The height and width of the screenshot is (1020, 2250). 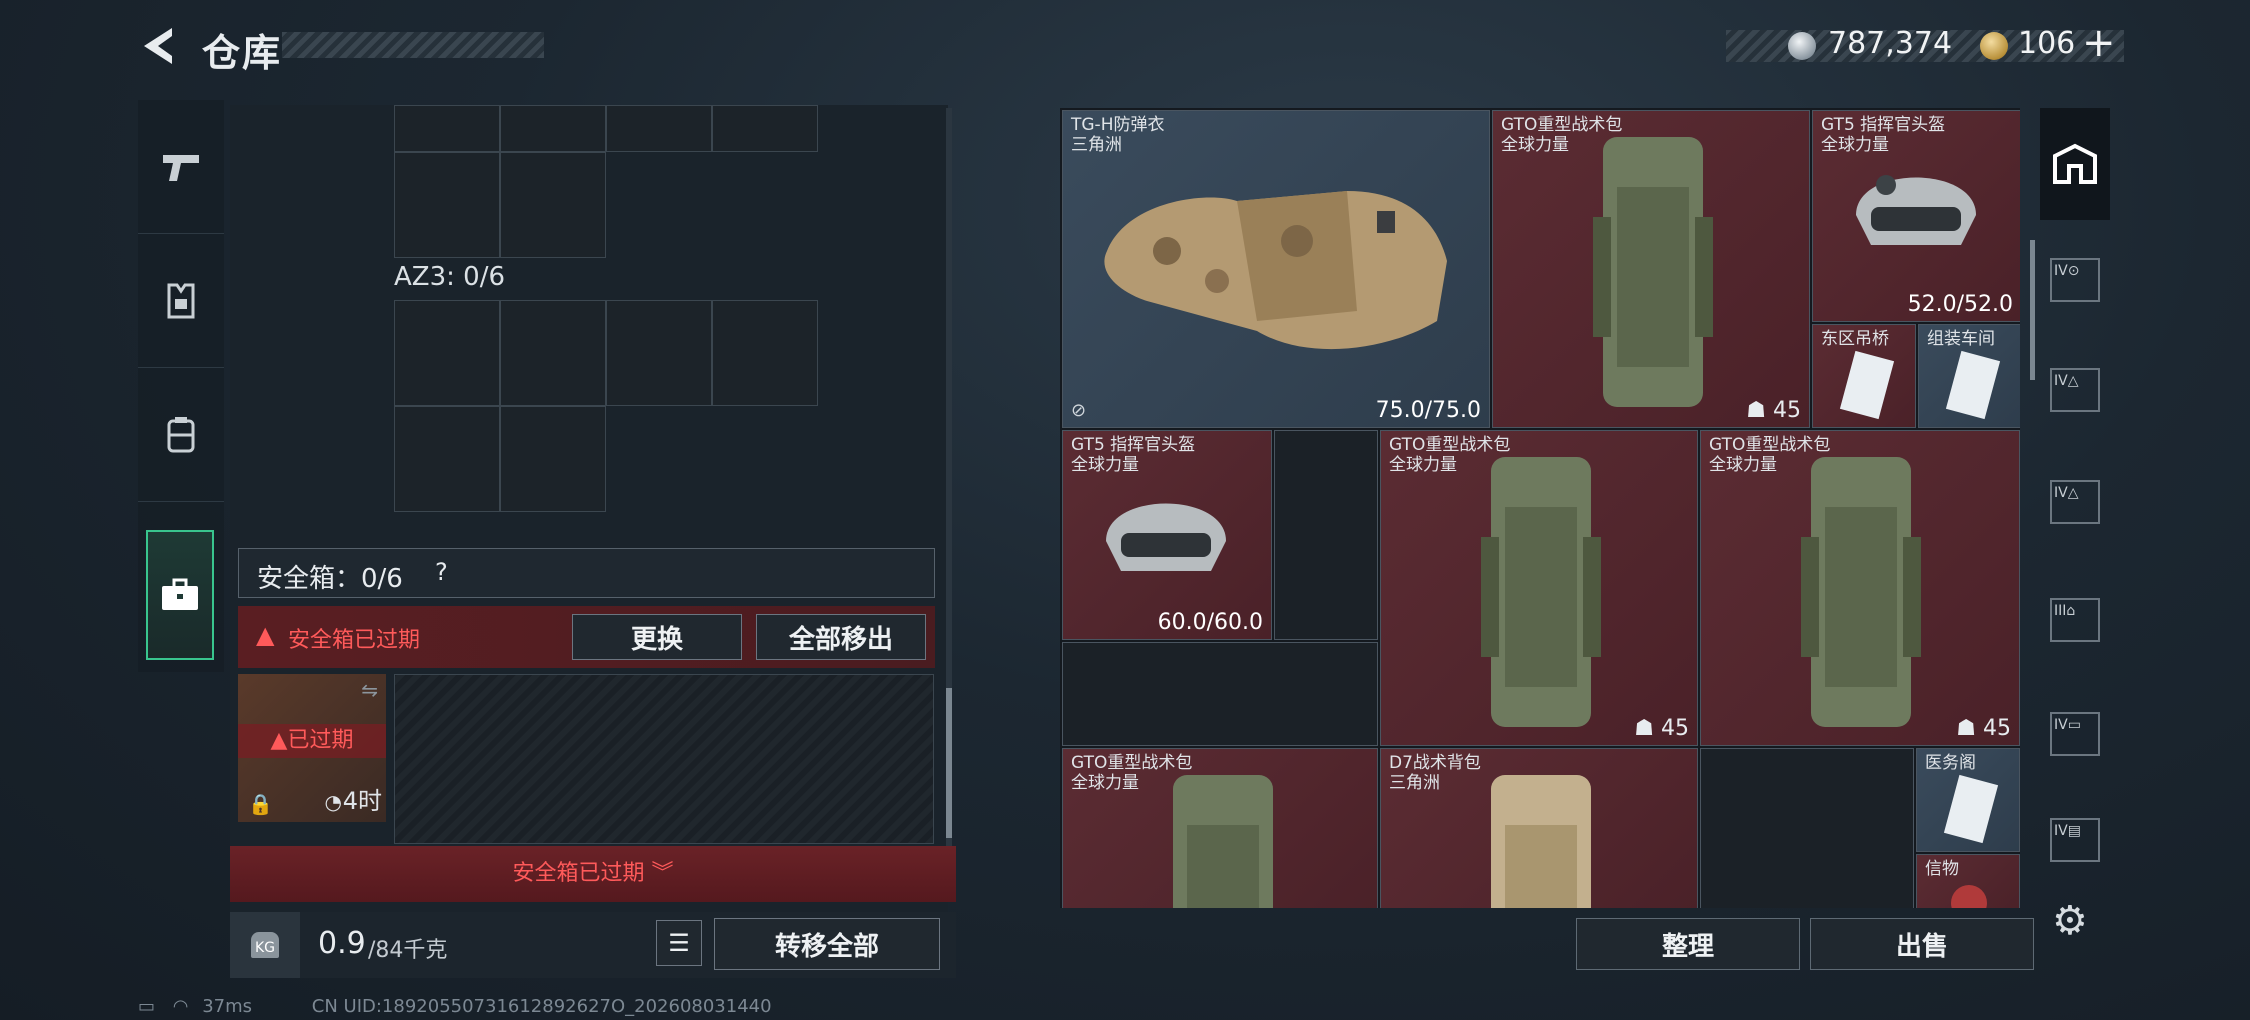 What do you see at coordinates (1079, 410) in the screenshot?
I see `no-insure-icon: ⊘` at bounding box center [1079, 410].